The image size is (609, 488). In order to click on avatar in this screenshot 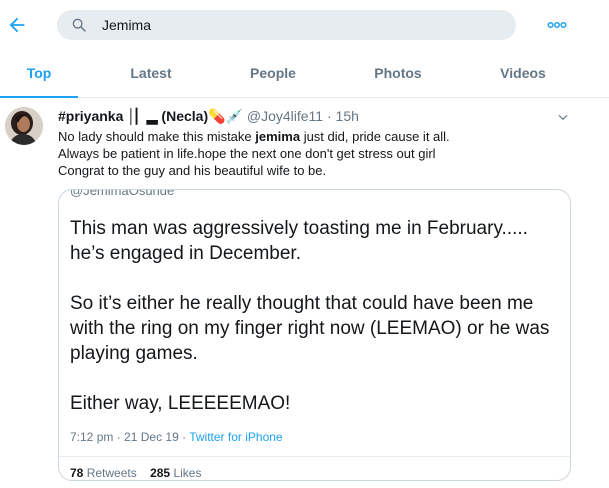, I will do `click(24, 126)`.